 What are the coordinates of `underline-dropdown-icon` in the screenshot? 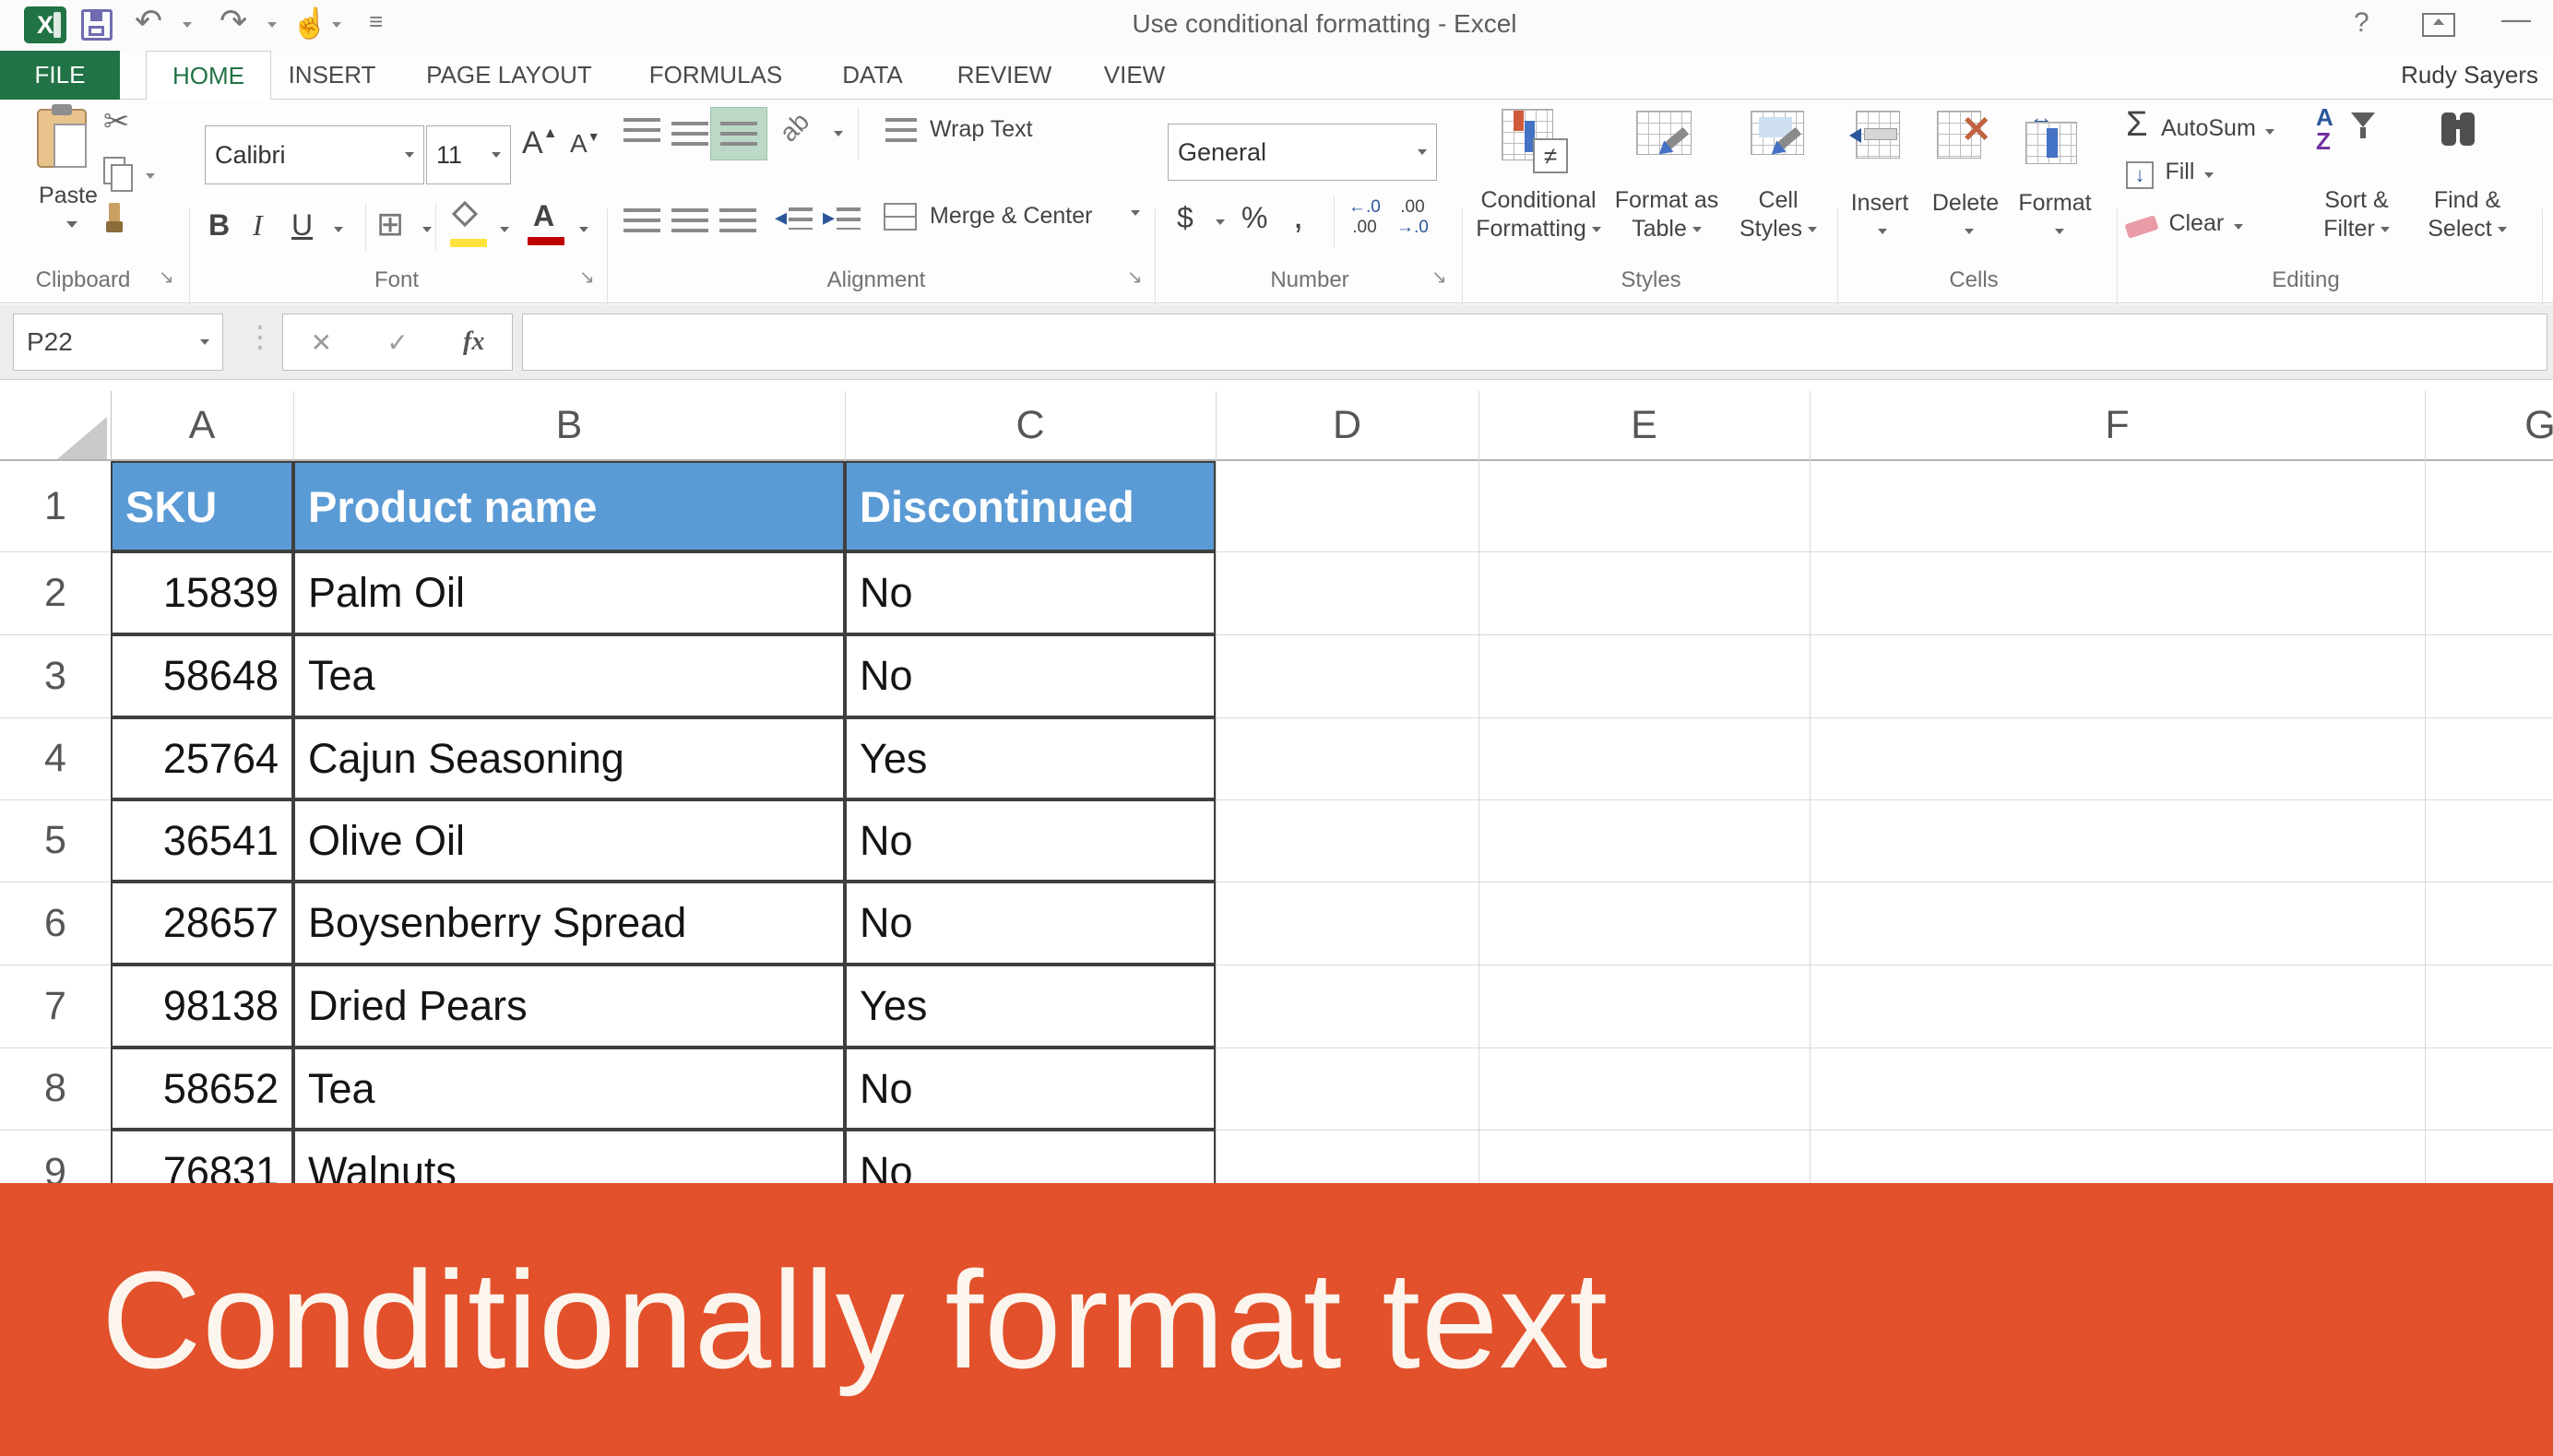 It's located at (338, 229).